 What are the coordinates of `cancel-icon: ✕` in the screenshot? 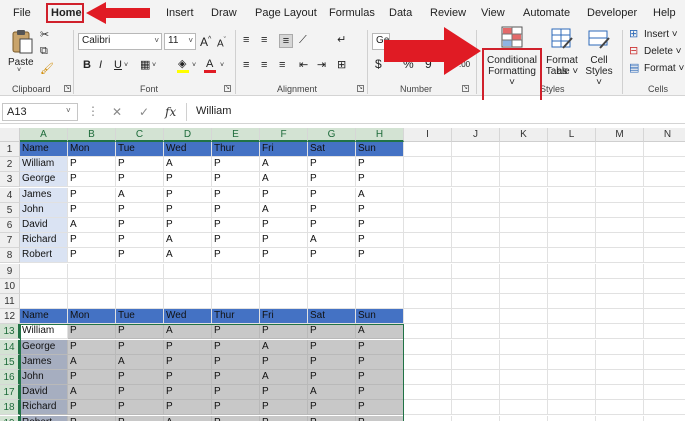 It's located at (117, 112).